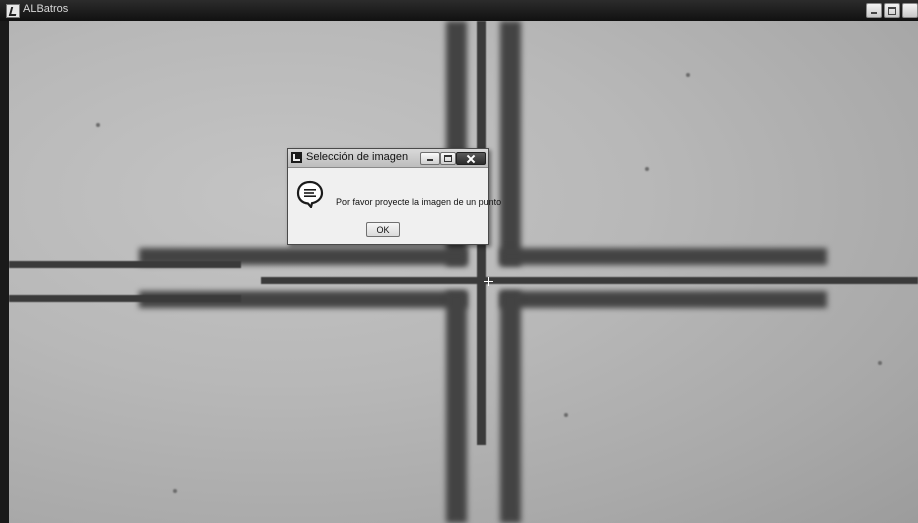 The image size is (918, 523). I want to click on crosshair-cursor, so click(488, 281).